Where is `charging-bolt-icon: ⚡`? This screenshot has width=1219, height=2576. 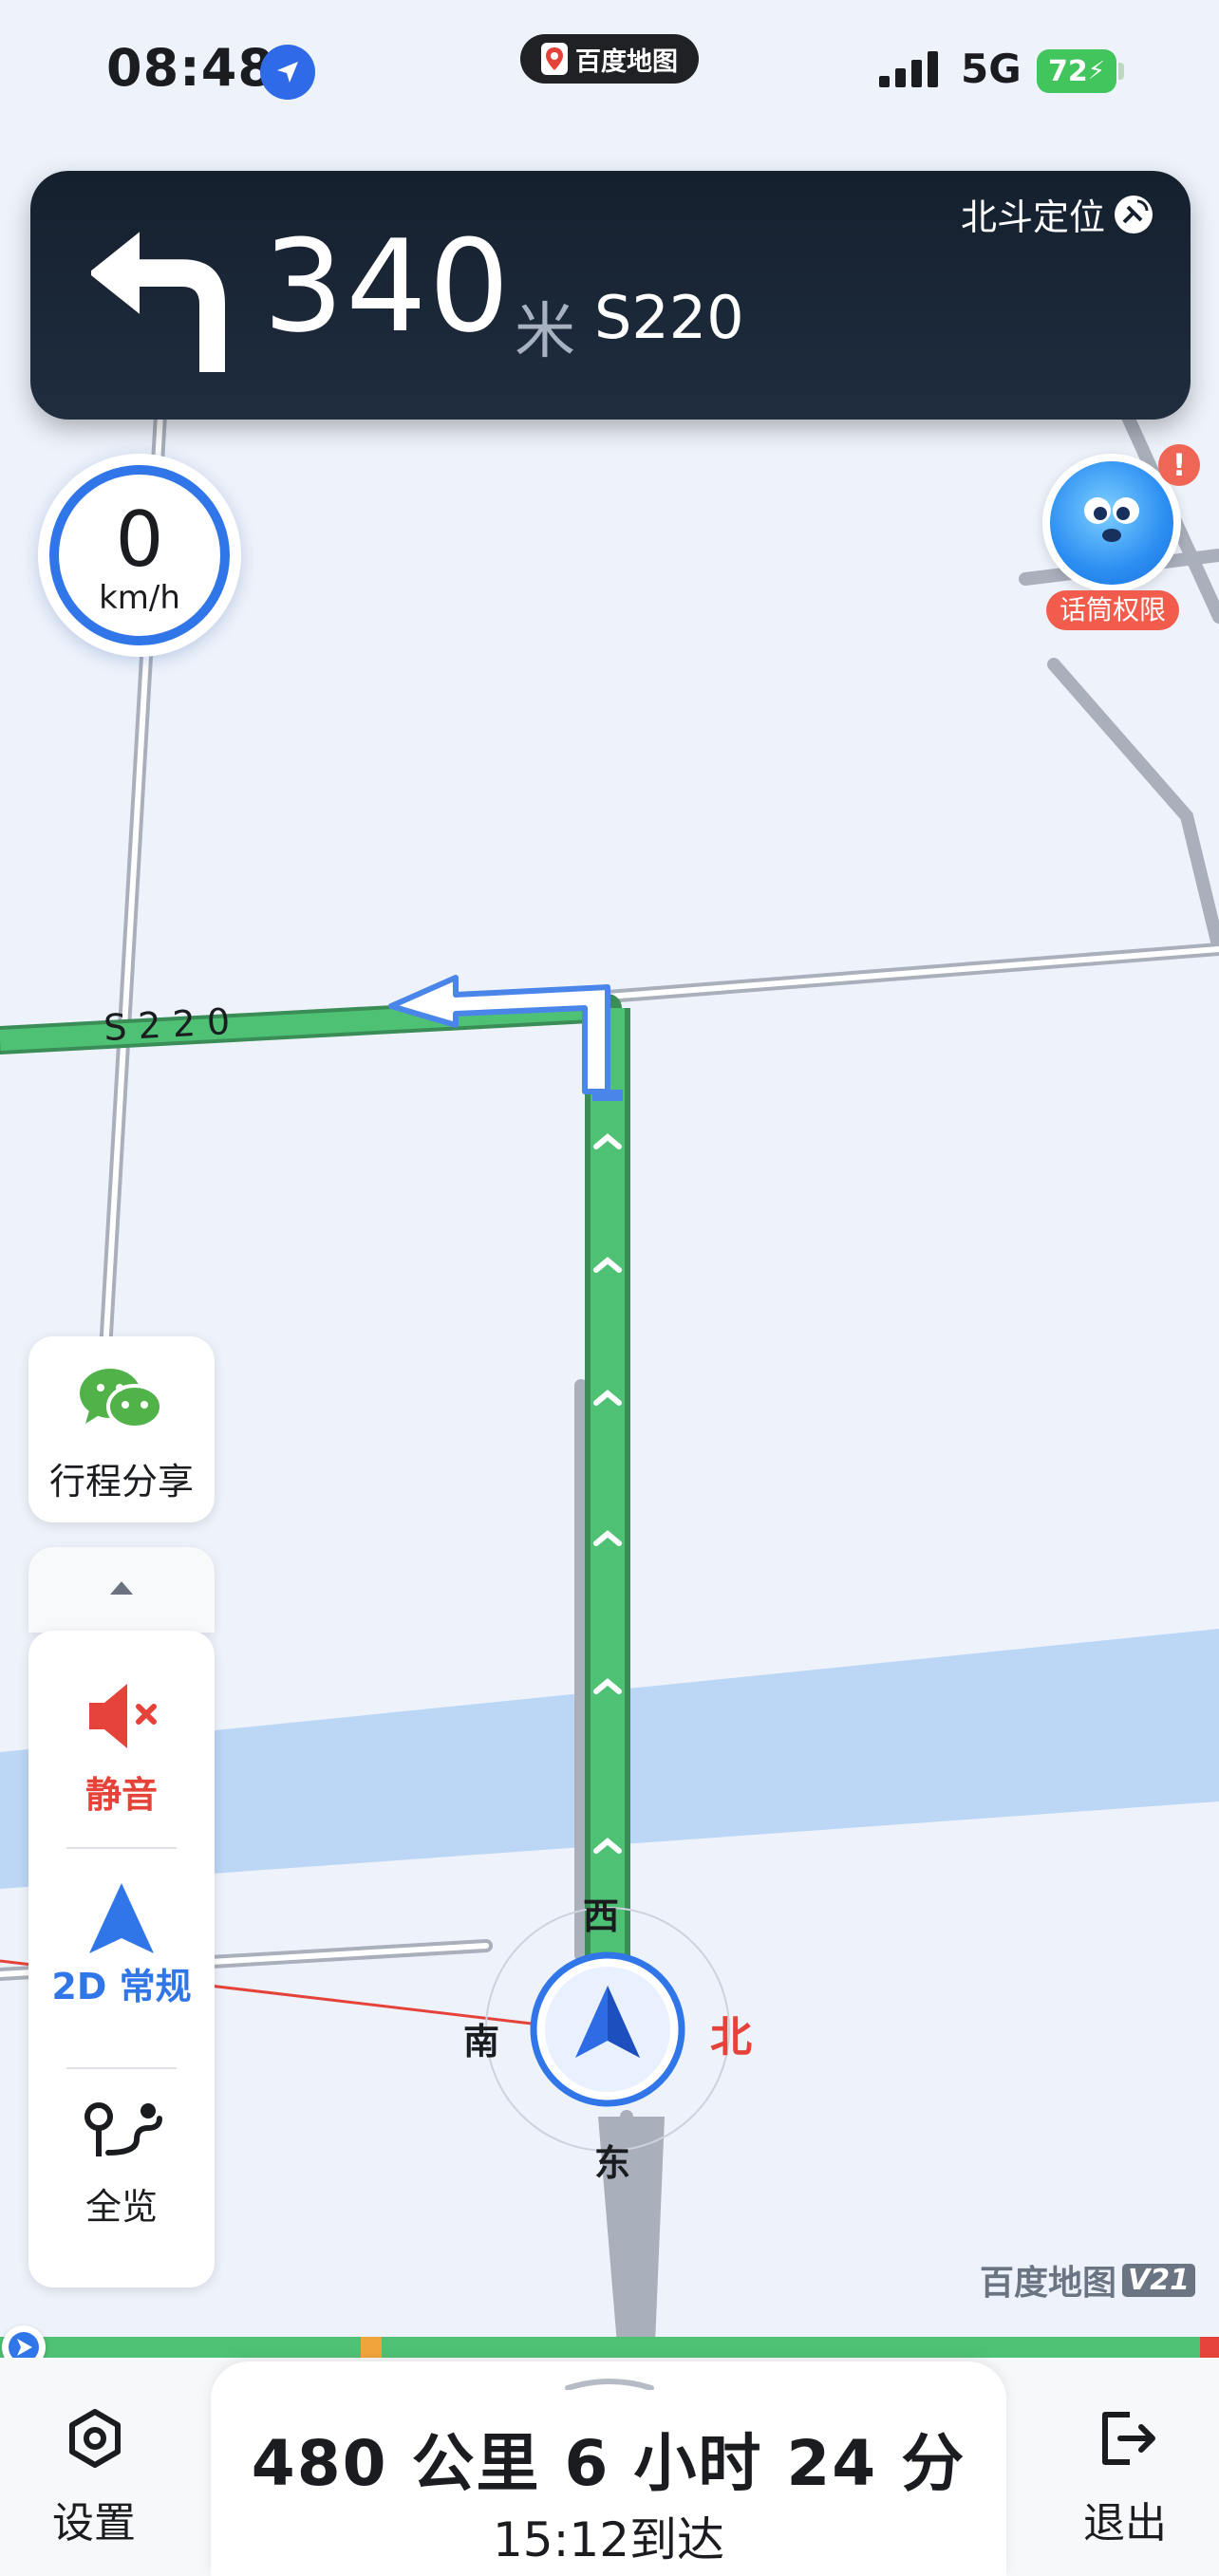
charging-bolt-icon: ⚡ is located at coordinates (1096, 71).